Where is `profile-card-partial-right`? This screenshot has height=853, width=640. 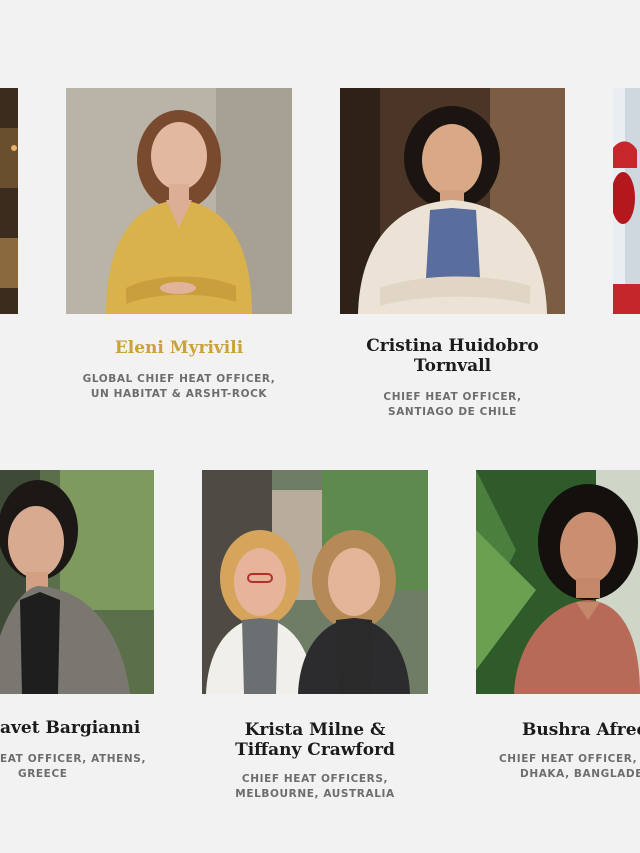
profile-card-partial-right is located at coordinates (626, 201).